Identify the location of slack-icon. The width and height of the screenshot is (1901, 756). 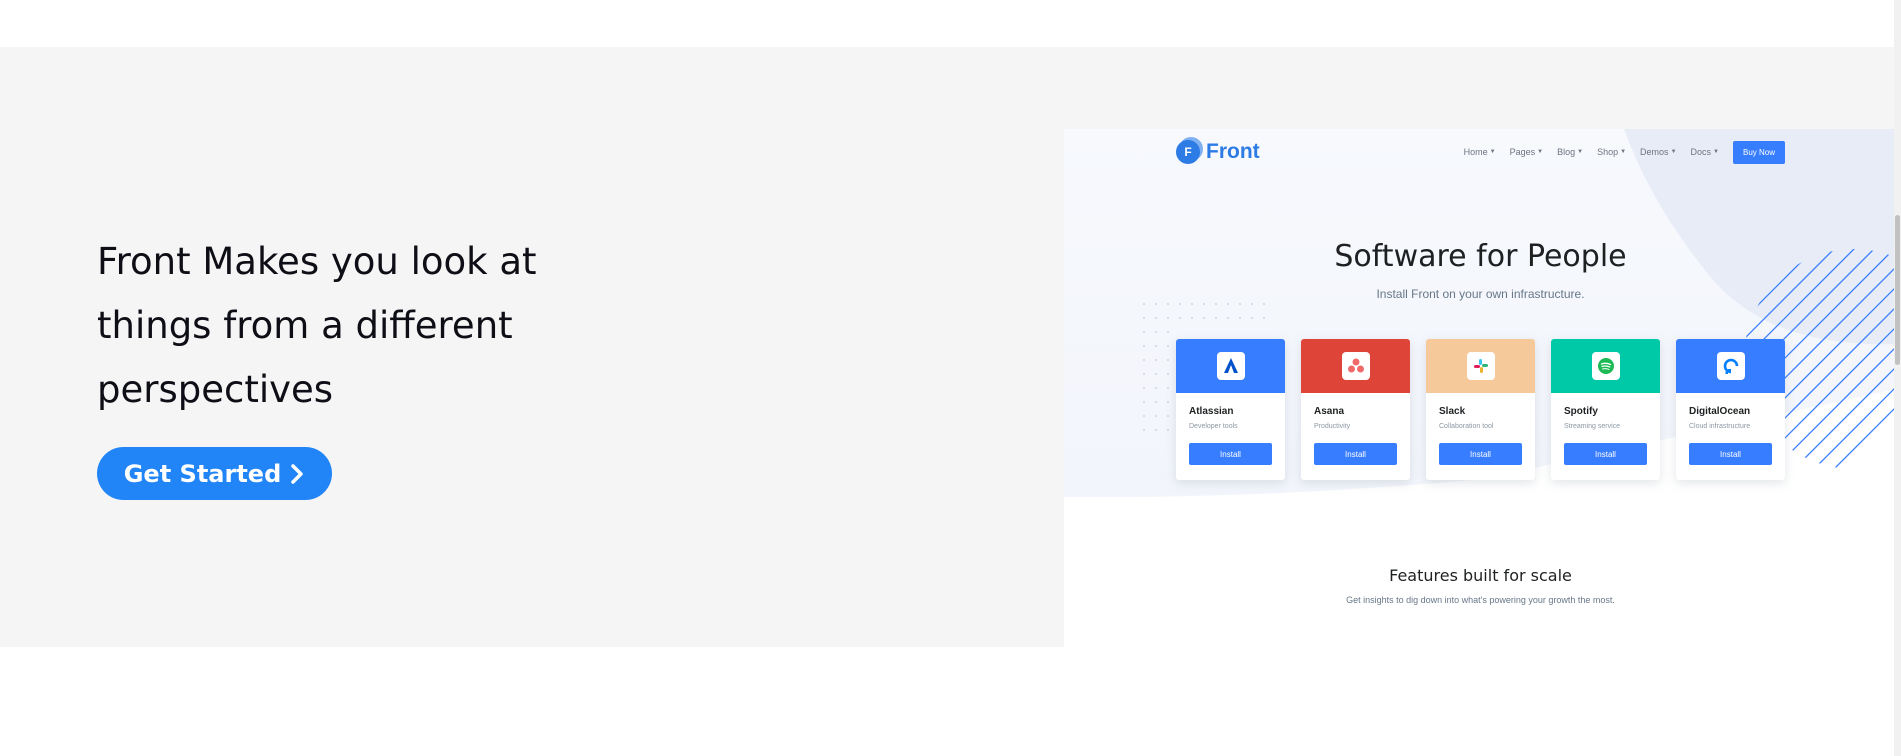
(1480, 366).